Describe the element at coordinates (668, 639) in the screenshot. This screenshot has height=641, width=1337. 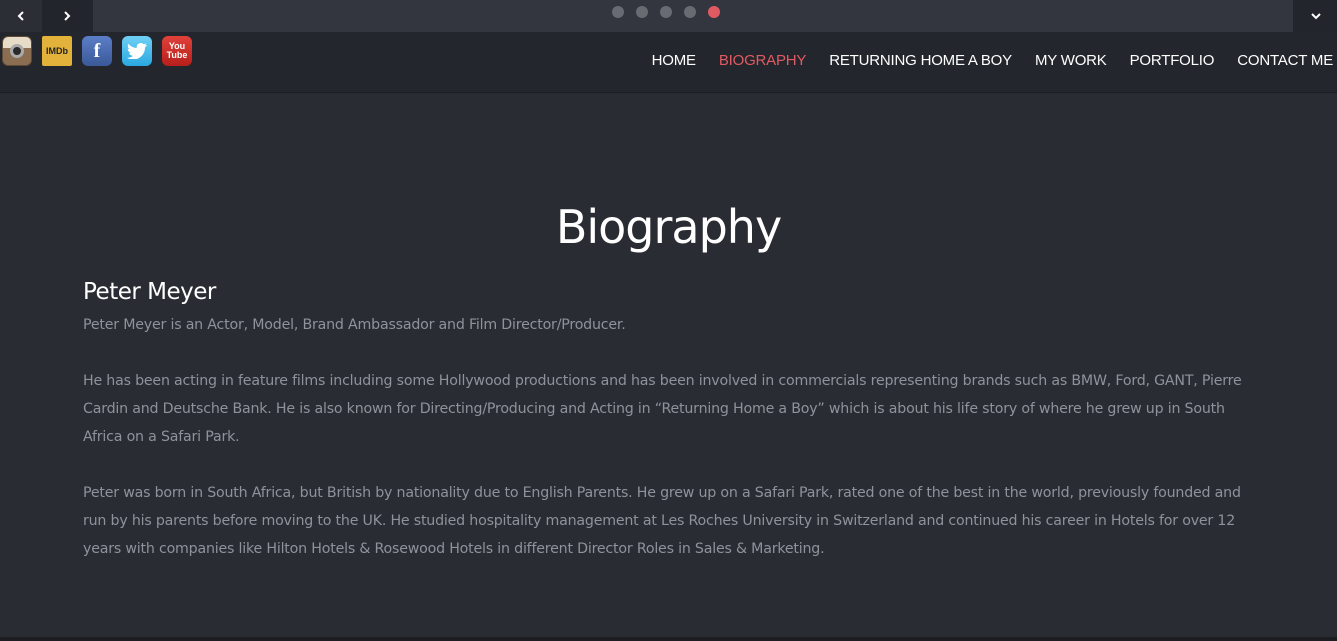
I see `footer-divider` at that location.